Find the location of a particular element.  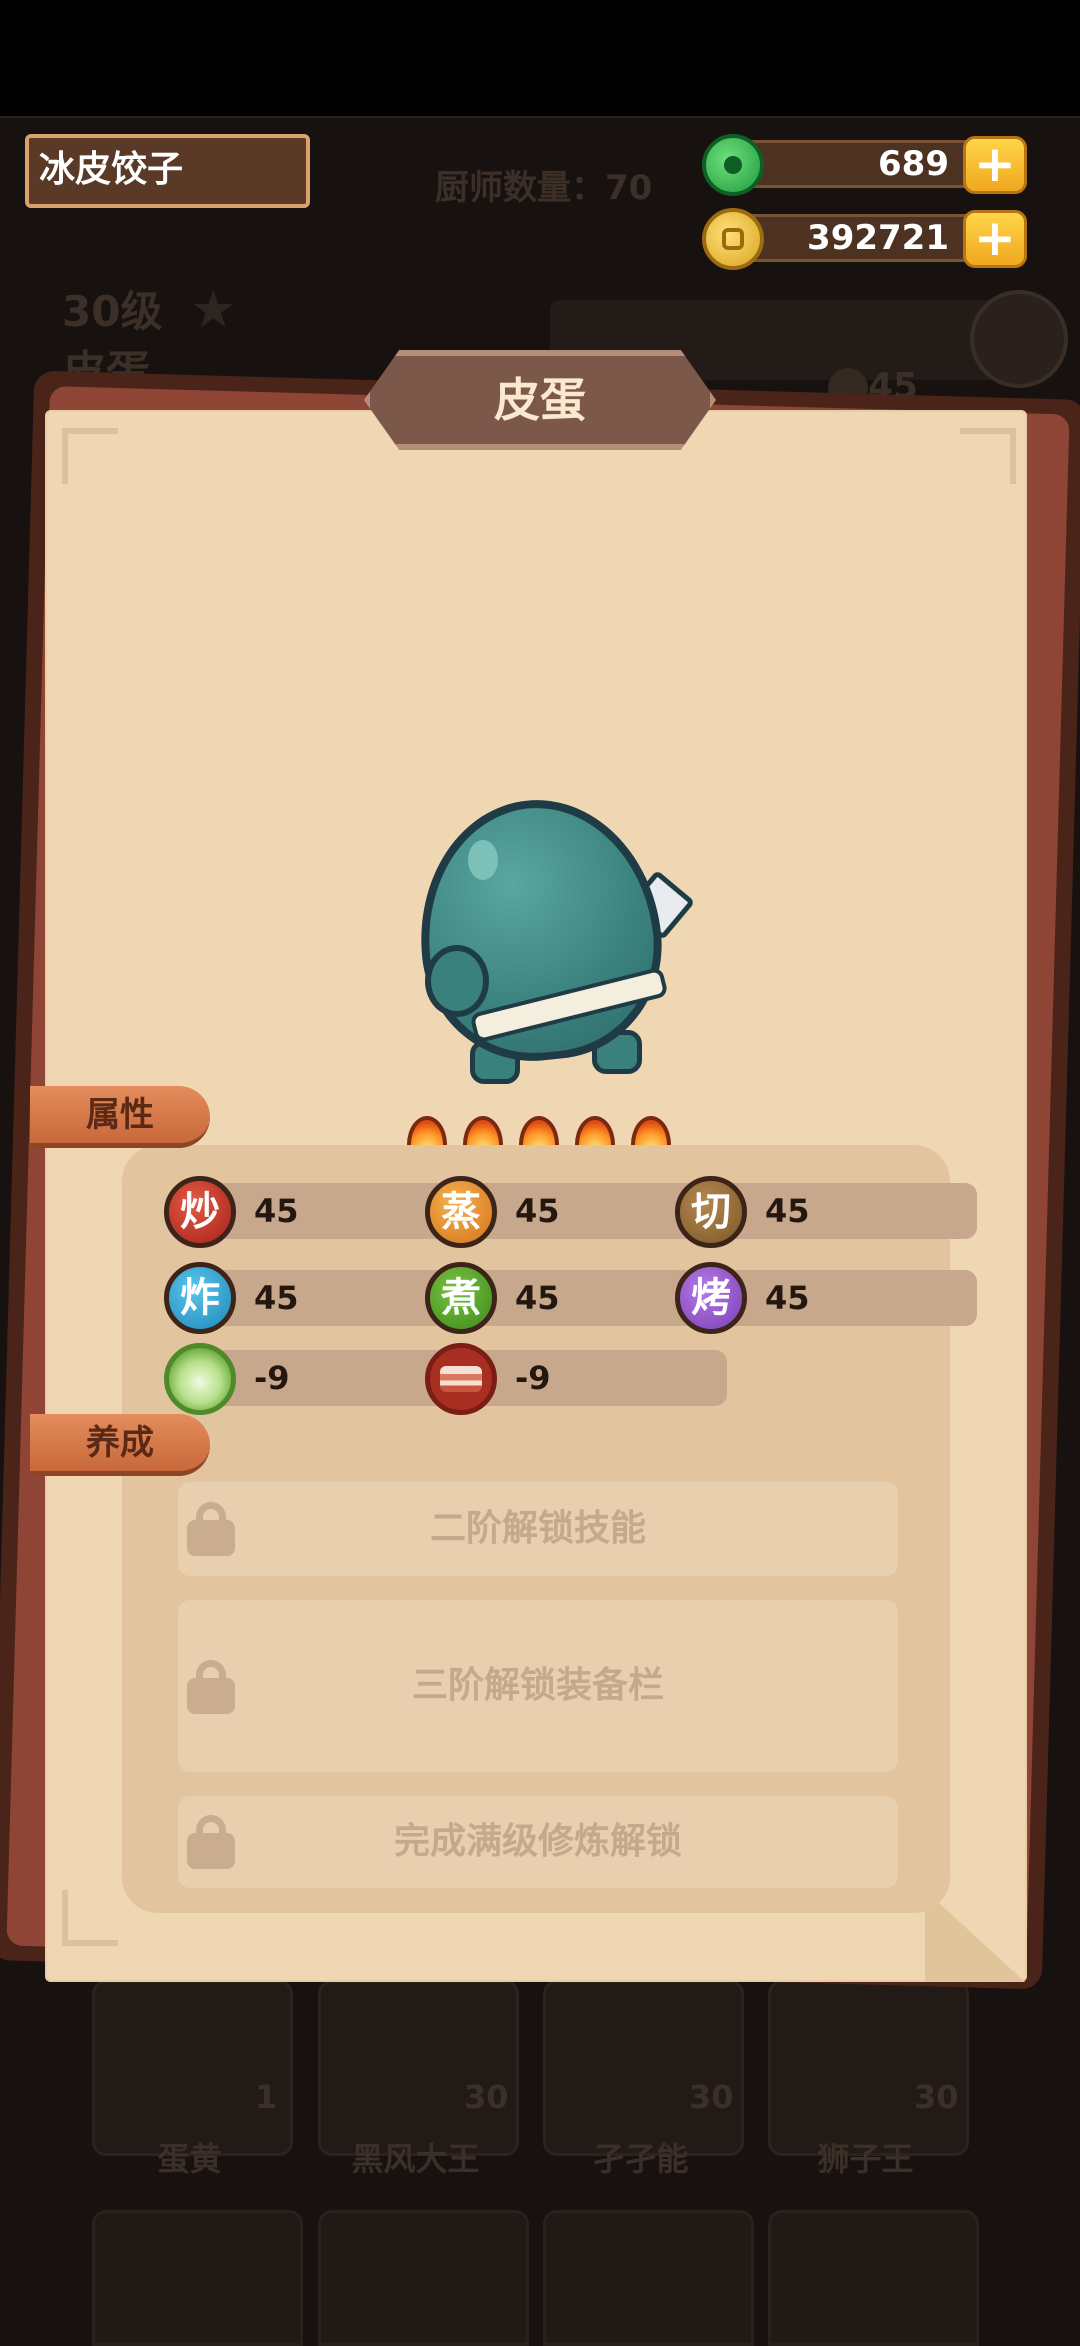

star-icon: ★ is located at coordinates (213, 310).